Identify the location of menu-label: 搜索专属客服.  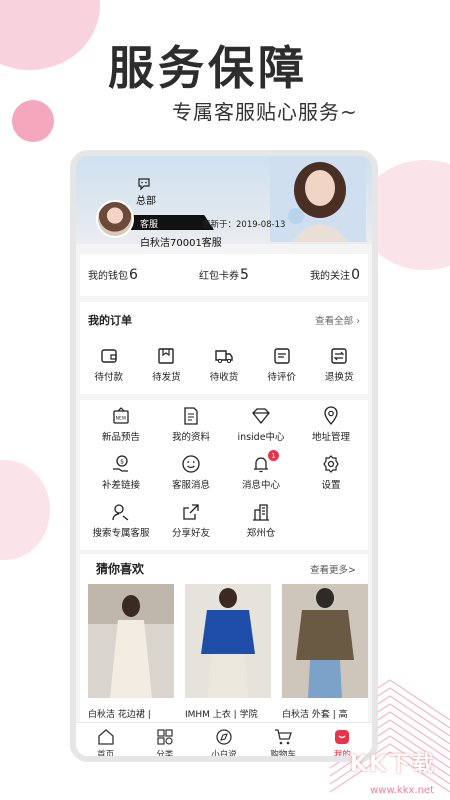
(121, 533).